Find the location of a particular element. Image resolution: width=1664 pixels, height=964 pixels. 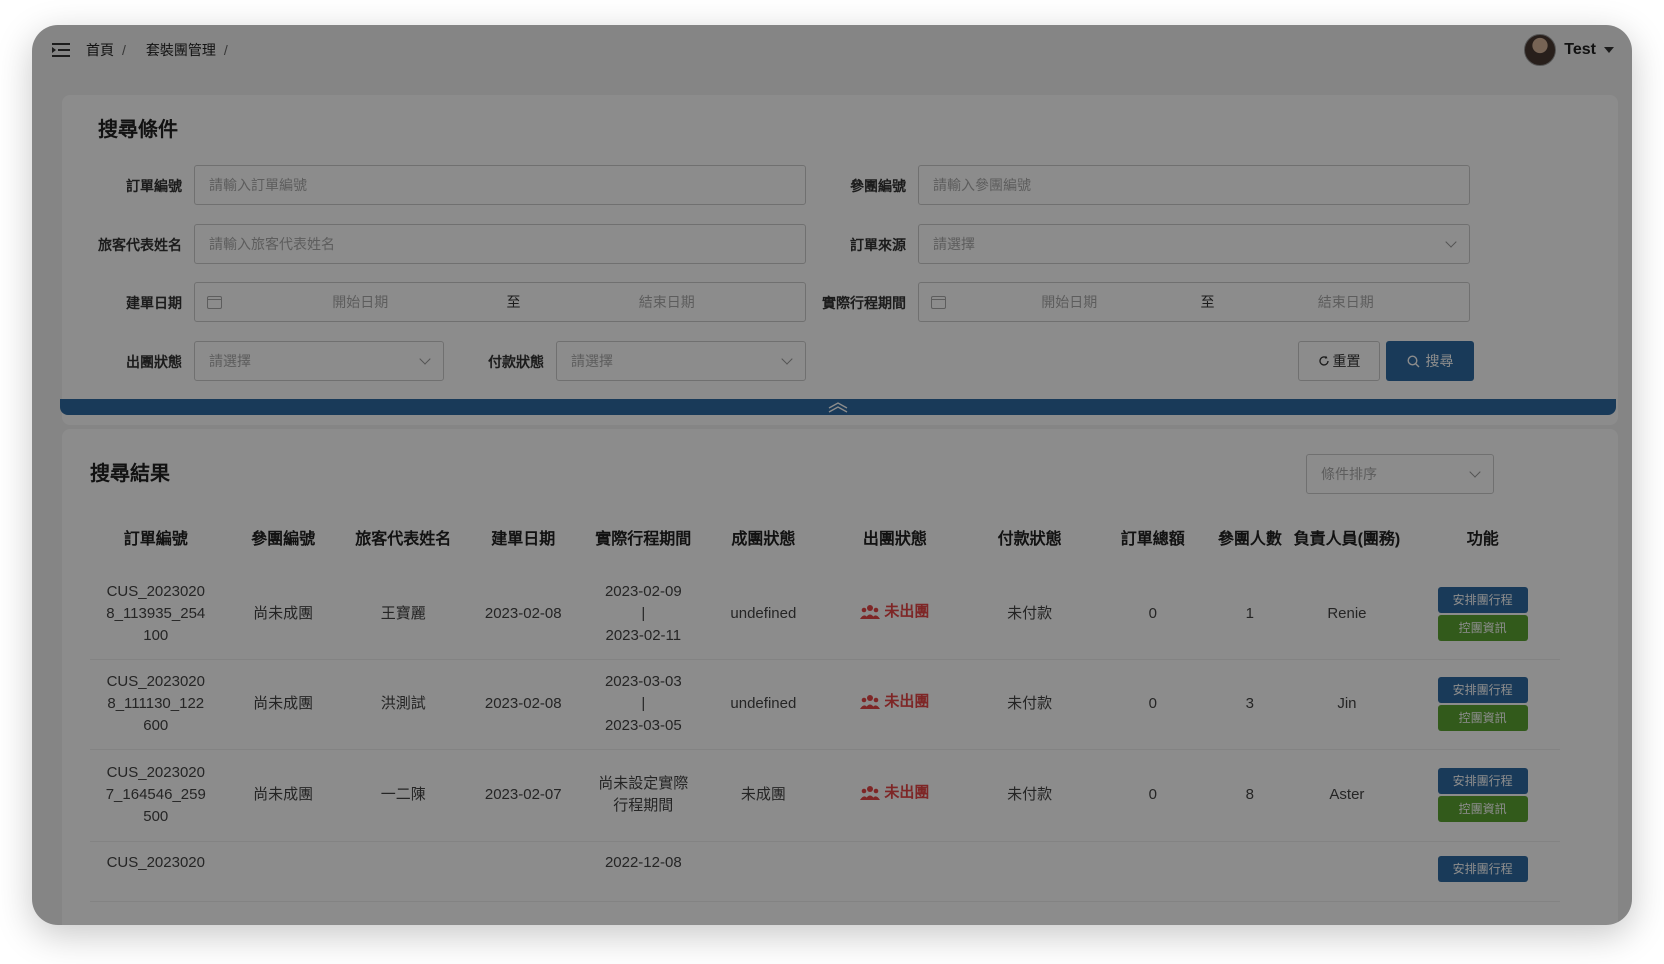

user-menu: Test is located at coordinates (1569, 50).